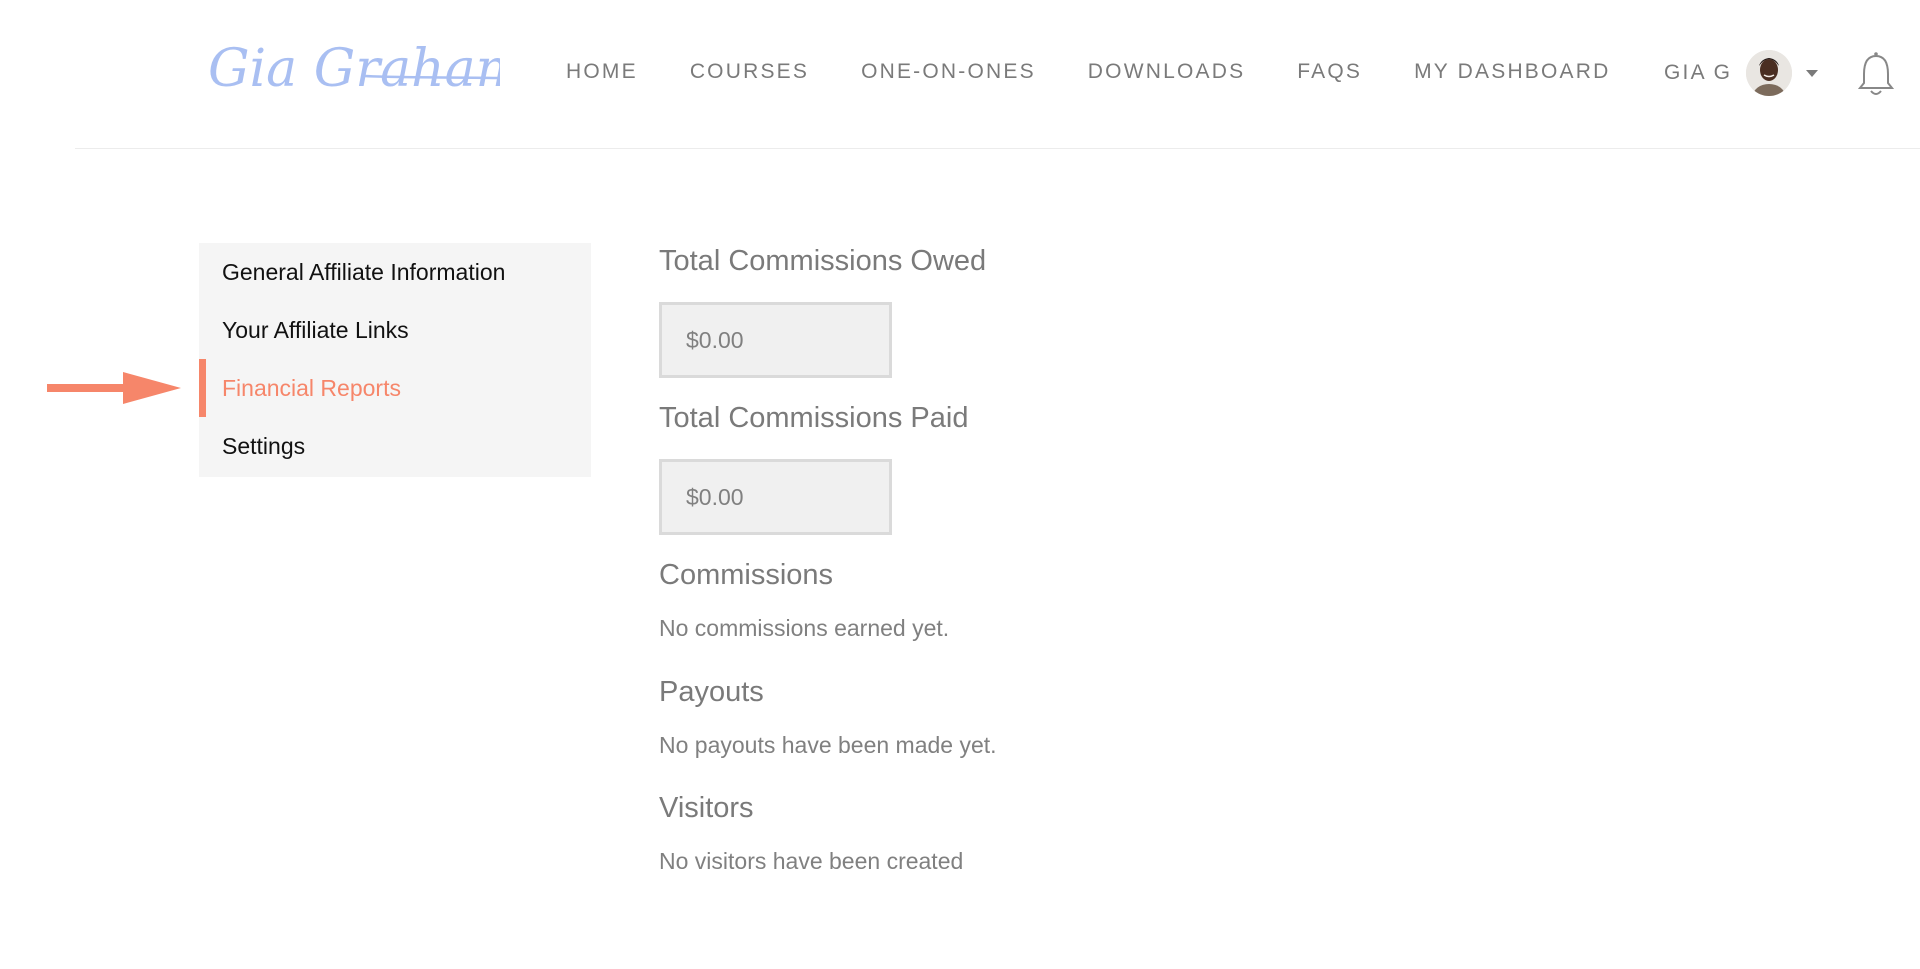 The width and height of the screenshot is (1920, 969). Describe the element at coordinates (811, 832) in the screenshot. I see `visitors-section: Visitors No visitors have been created` at that location.